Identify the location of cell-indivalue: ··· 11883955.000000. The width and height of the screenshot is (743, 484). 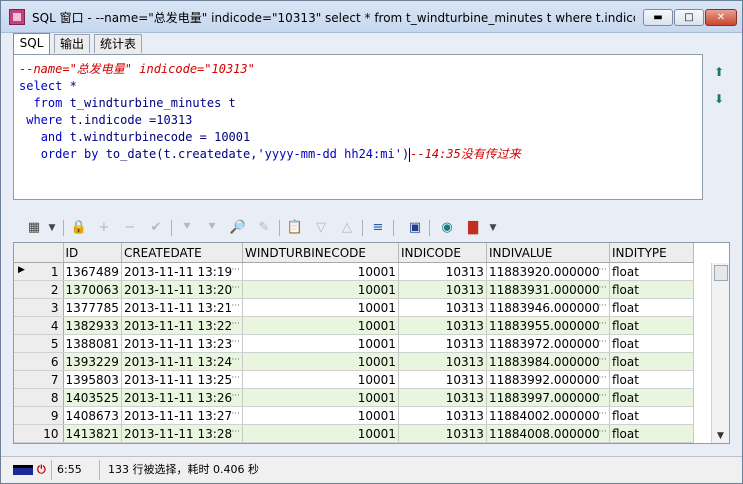
(548, 325).